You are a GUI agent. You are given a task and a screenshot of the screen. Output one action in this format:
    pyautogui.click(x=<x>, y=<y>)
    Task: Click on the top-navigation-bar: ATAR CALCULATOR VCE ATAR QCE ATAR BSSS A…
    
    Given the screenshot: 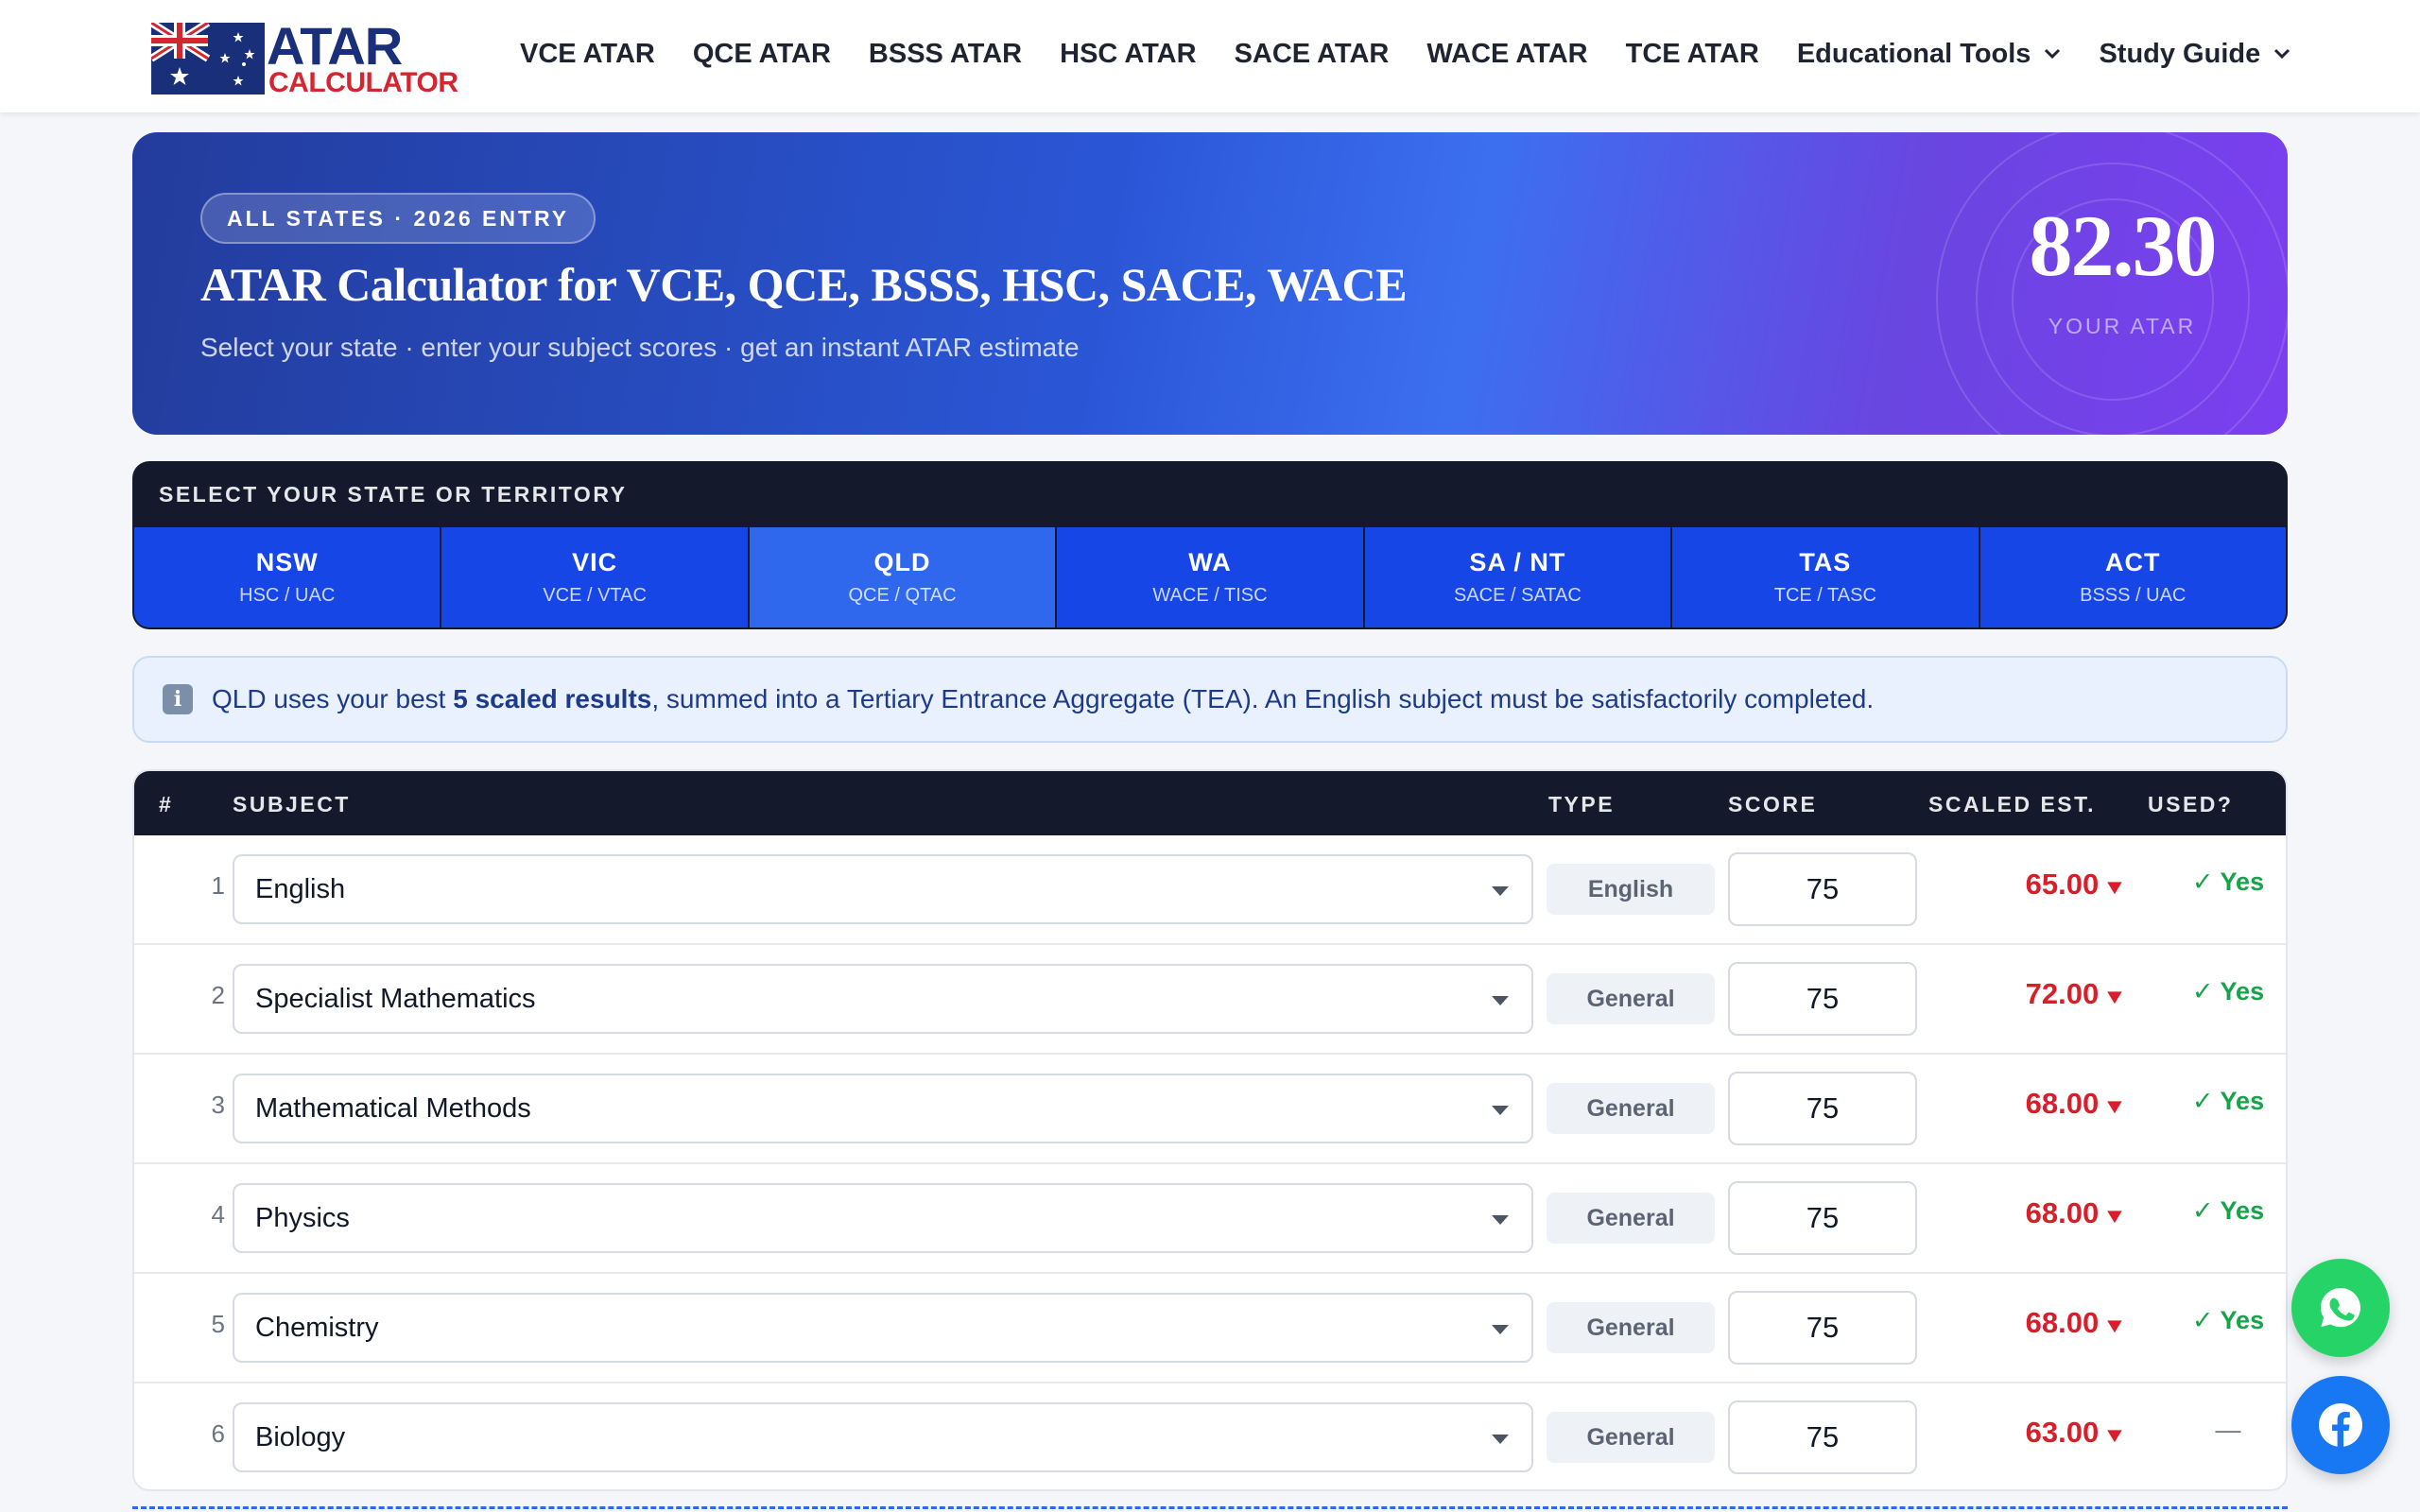 What is the action you would take?
    pyautogui.click(x=1210, y=56)
    